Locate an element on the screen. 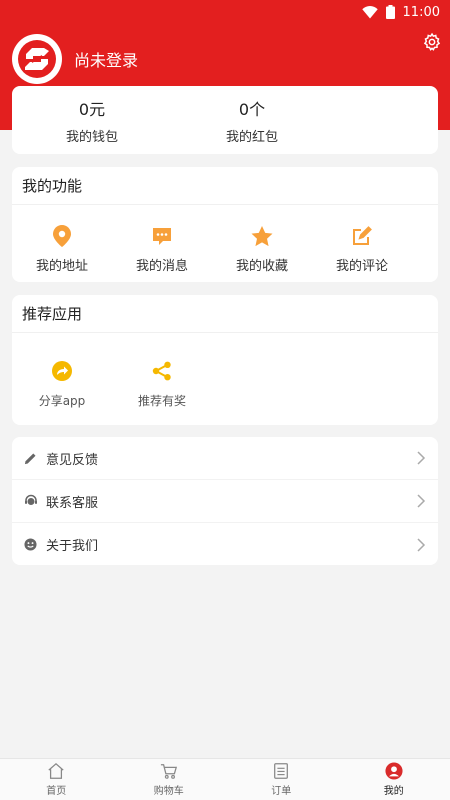  wifi-icon is located at coordinates (369, 12).